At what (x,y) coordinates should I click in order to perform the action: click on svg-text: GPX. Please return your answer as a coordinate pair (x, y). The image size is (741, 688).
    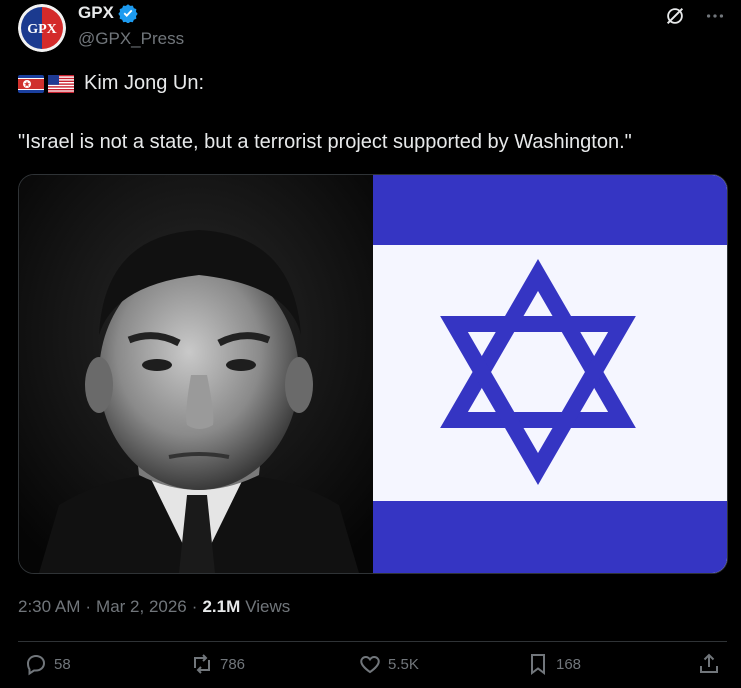
    Looking at the image, I should click on (42, 29).